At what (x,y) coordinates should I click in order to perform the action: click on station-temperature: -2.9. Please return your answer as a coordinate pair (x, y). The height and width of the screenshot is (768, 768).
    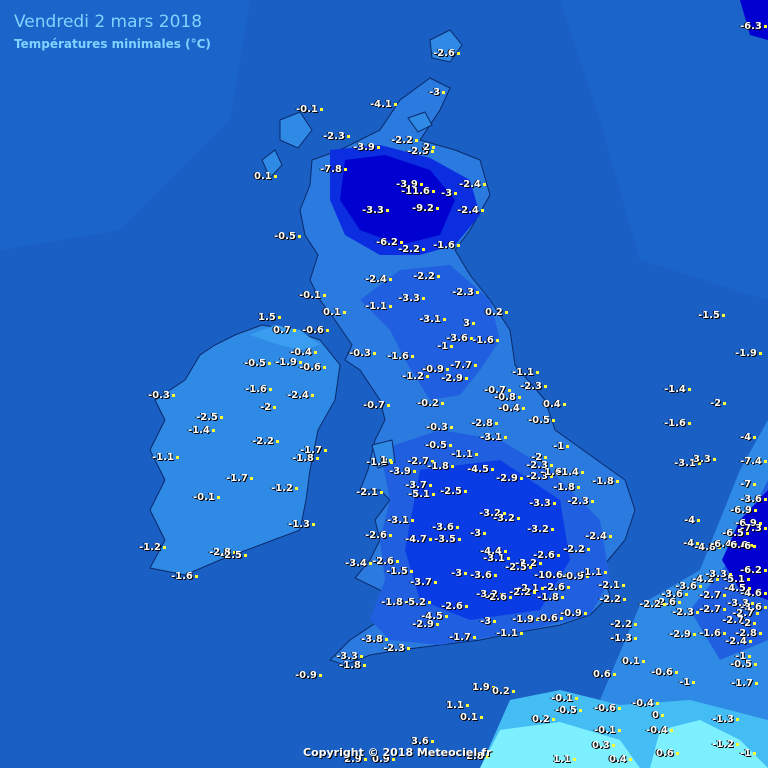
    Looking at the image, I should click on (682, 634).